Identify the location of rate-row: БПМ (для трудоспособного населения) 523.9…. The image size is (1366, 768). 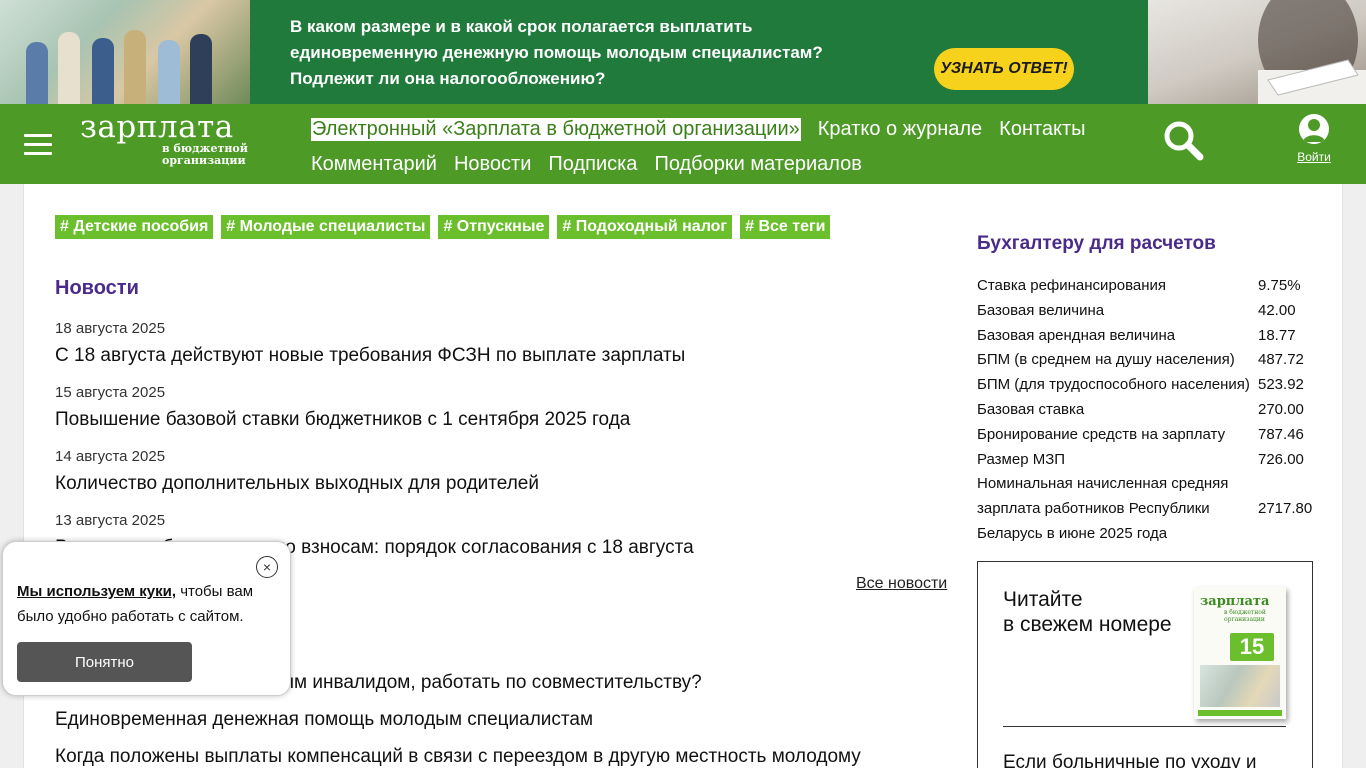
(1140, 385).